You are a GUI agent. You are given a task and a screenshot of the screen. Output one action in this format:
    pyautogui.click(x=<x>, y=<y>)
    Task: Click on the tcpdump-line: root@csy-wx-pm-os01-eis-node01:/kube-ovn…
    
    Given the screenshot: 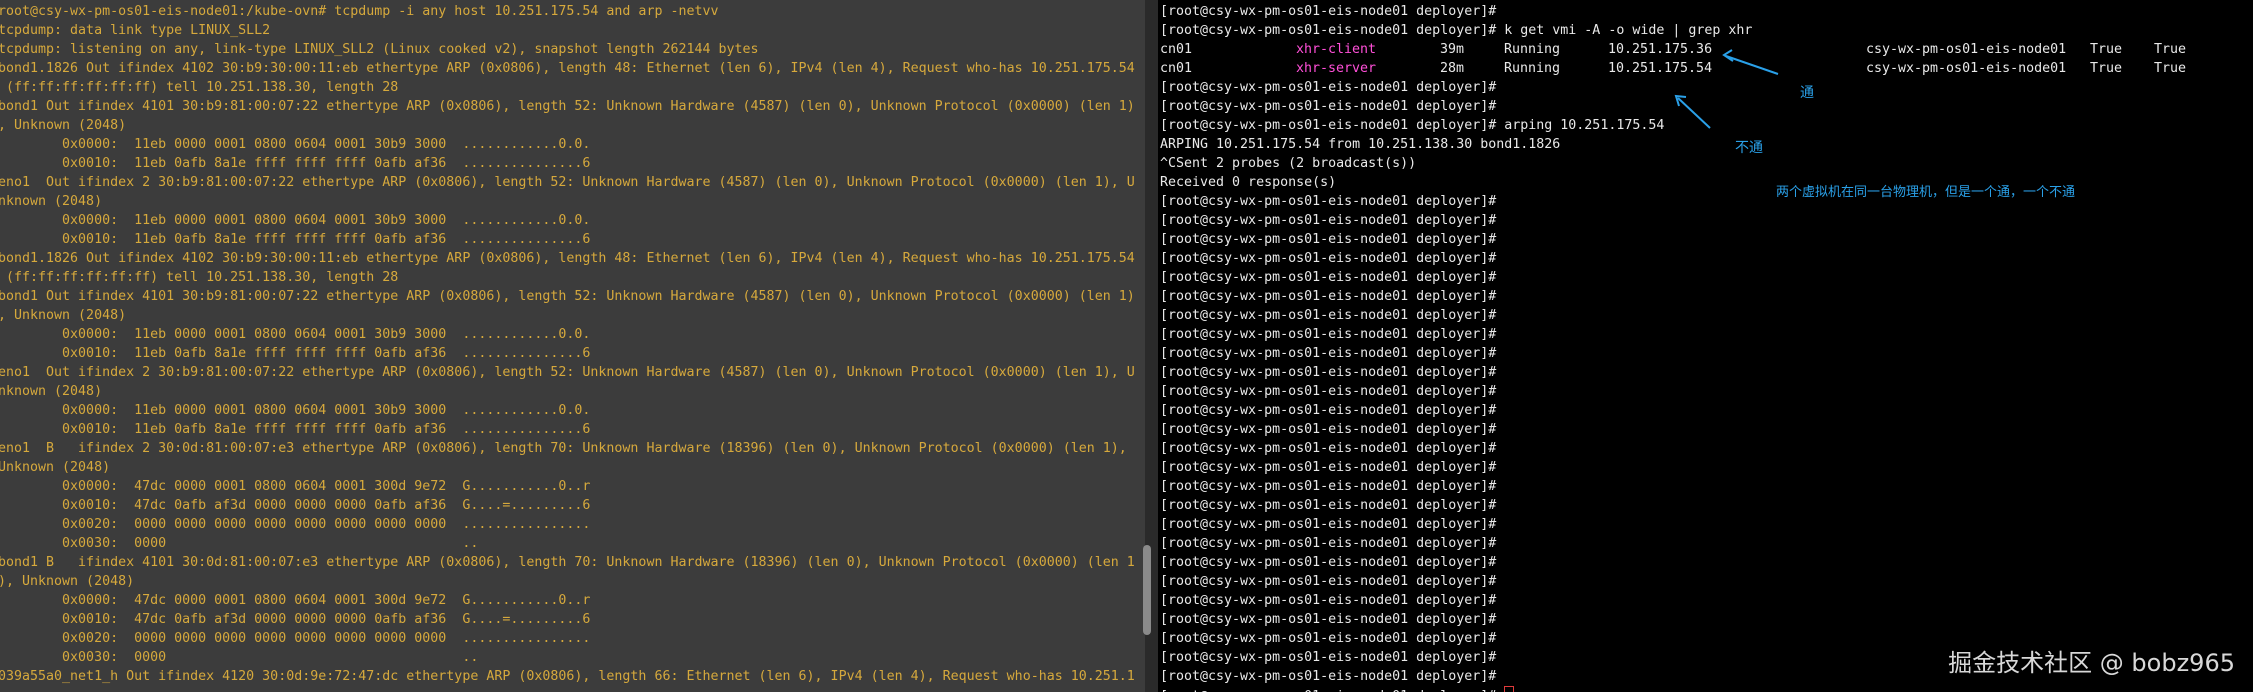 What is the action you would take?
    pyautogui.click(x=359, y=11)
    